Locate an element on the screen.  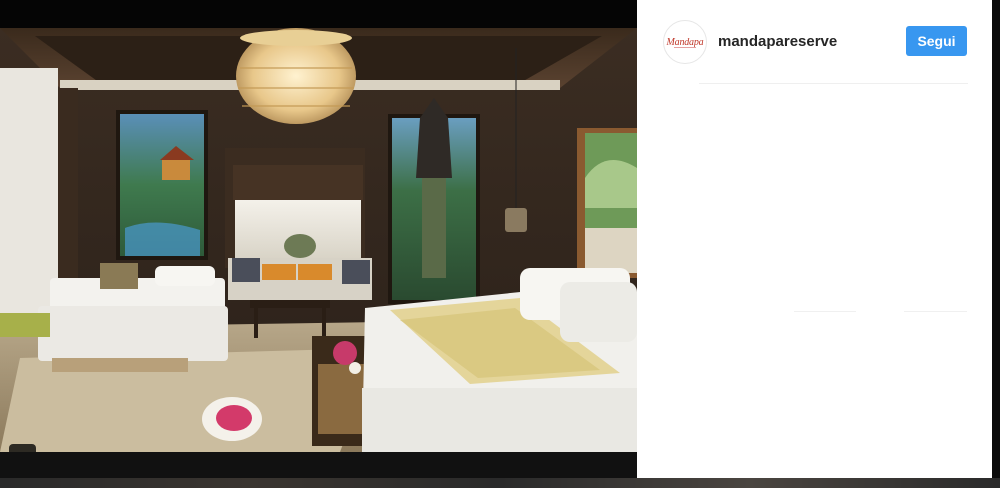
avatar-logo-text: Mandapa is located at coordinates (685, 42).